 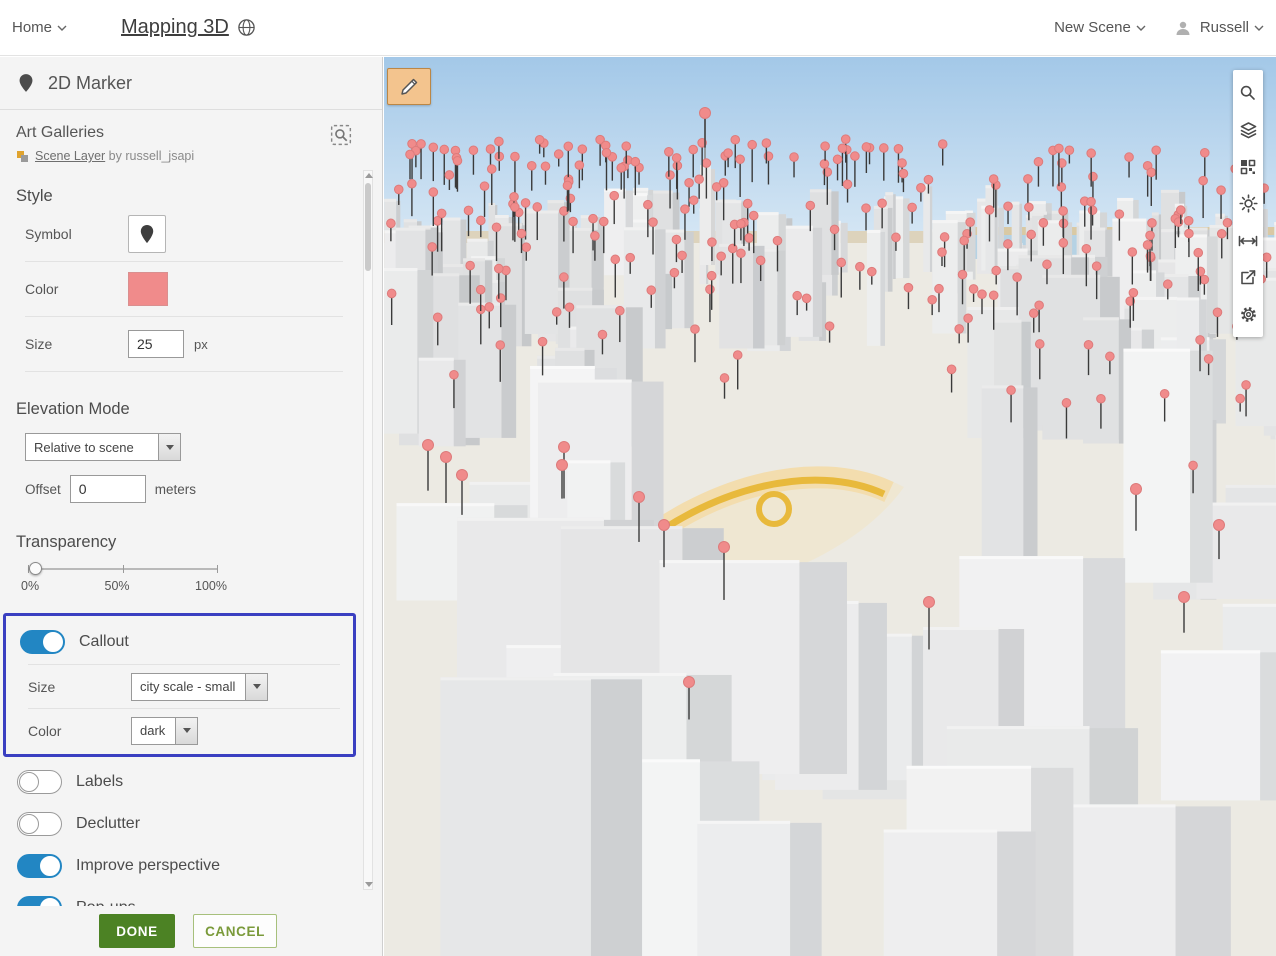 I want to click on scroll-down-arrow-icon, so click(x=369, y=884).